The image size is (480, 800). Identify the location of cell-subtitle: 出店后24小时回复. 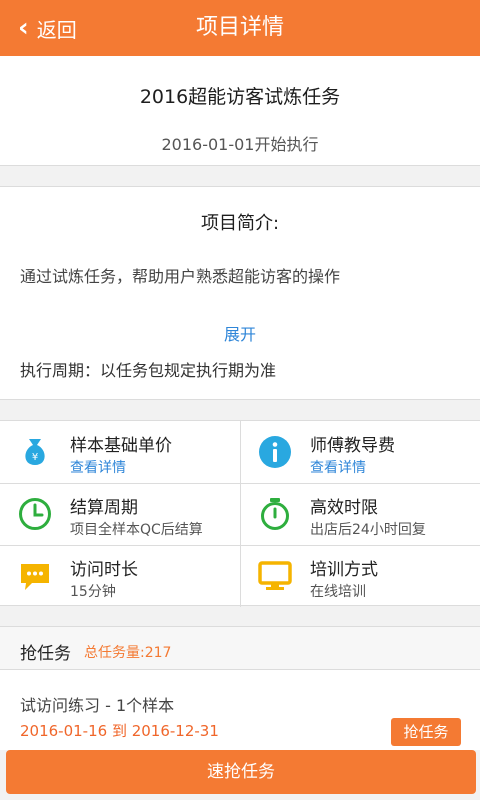
(368, 530).